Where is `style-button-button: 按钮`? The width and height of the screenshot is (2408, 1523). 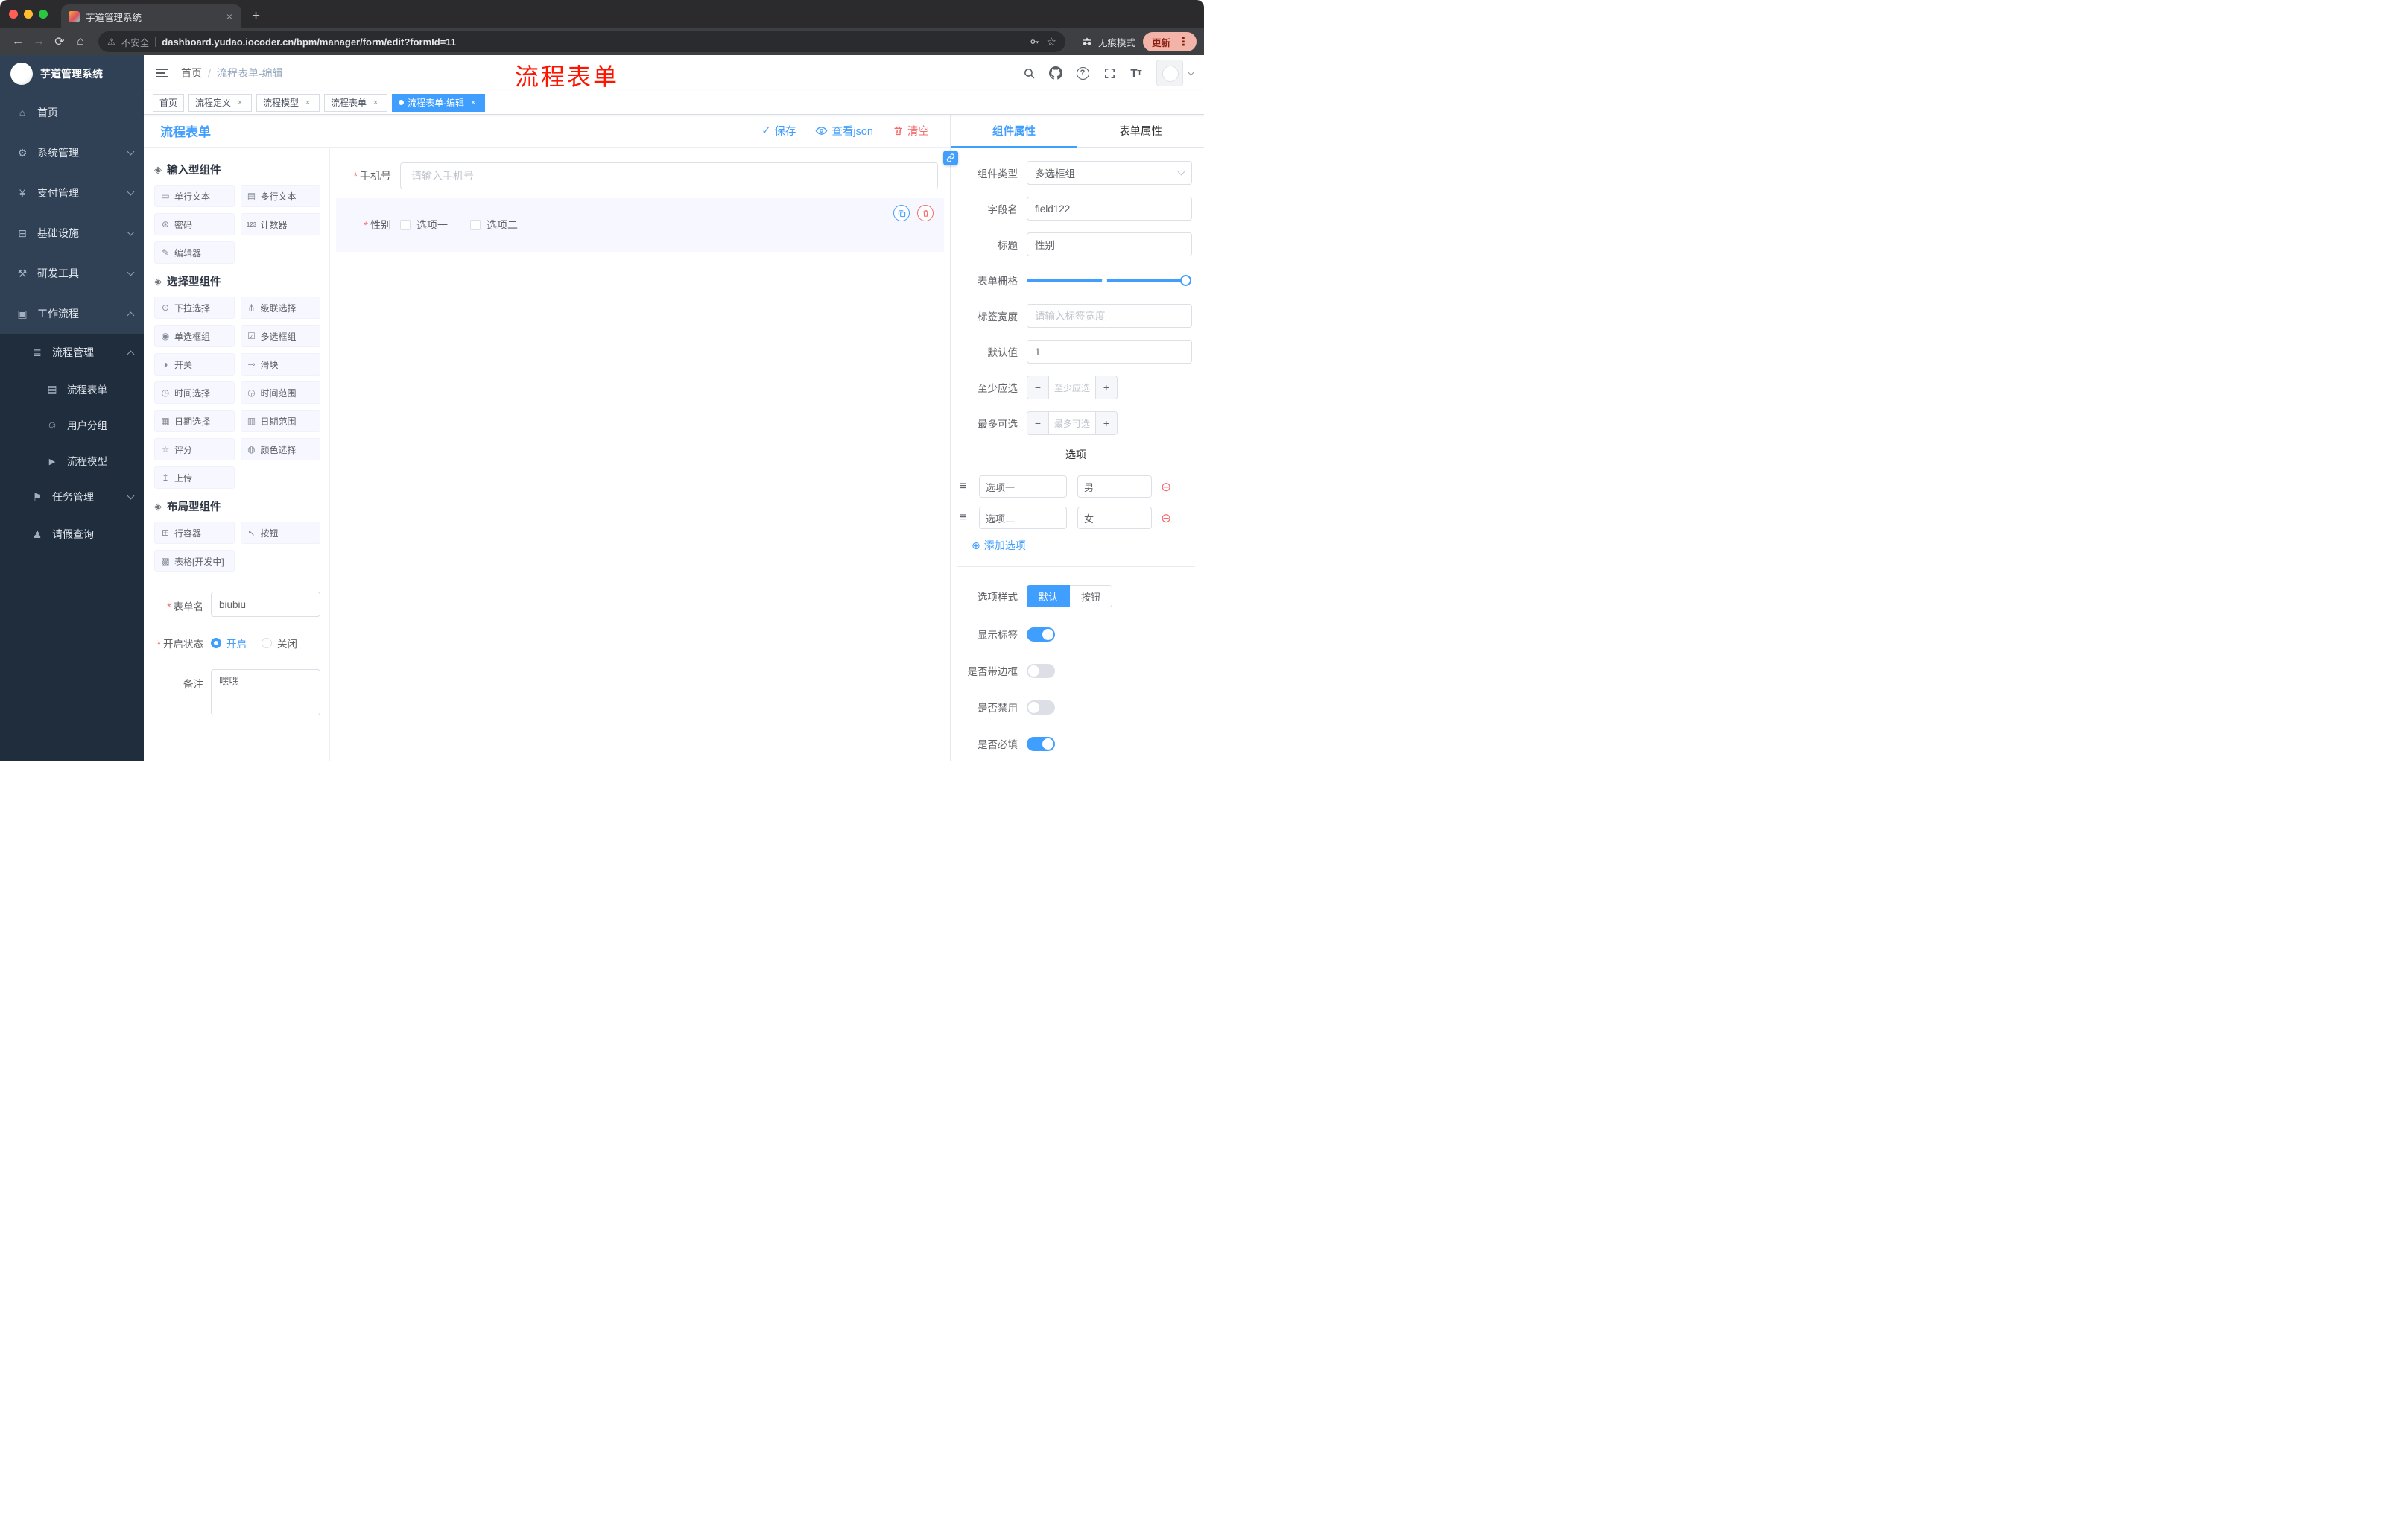 style-button-button: 按钮 is located at coordinates (1091, 596).